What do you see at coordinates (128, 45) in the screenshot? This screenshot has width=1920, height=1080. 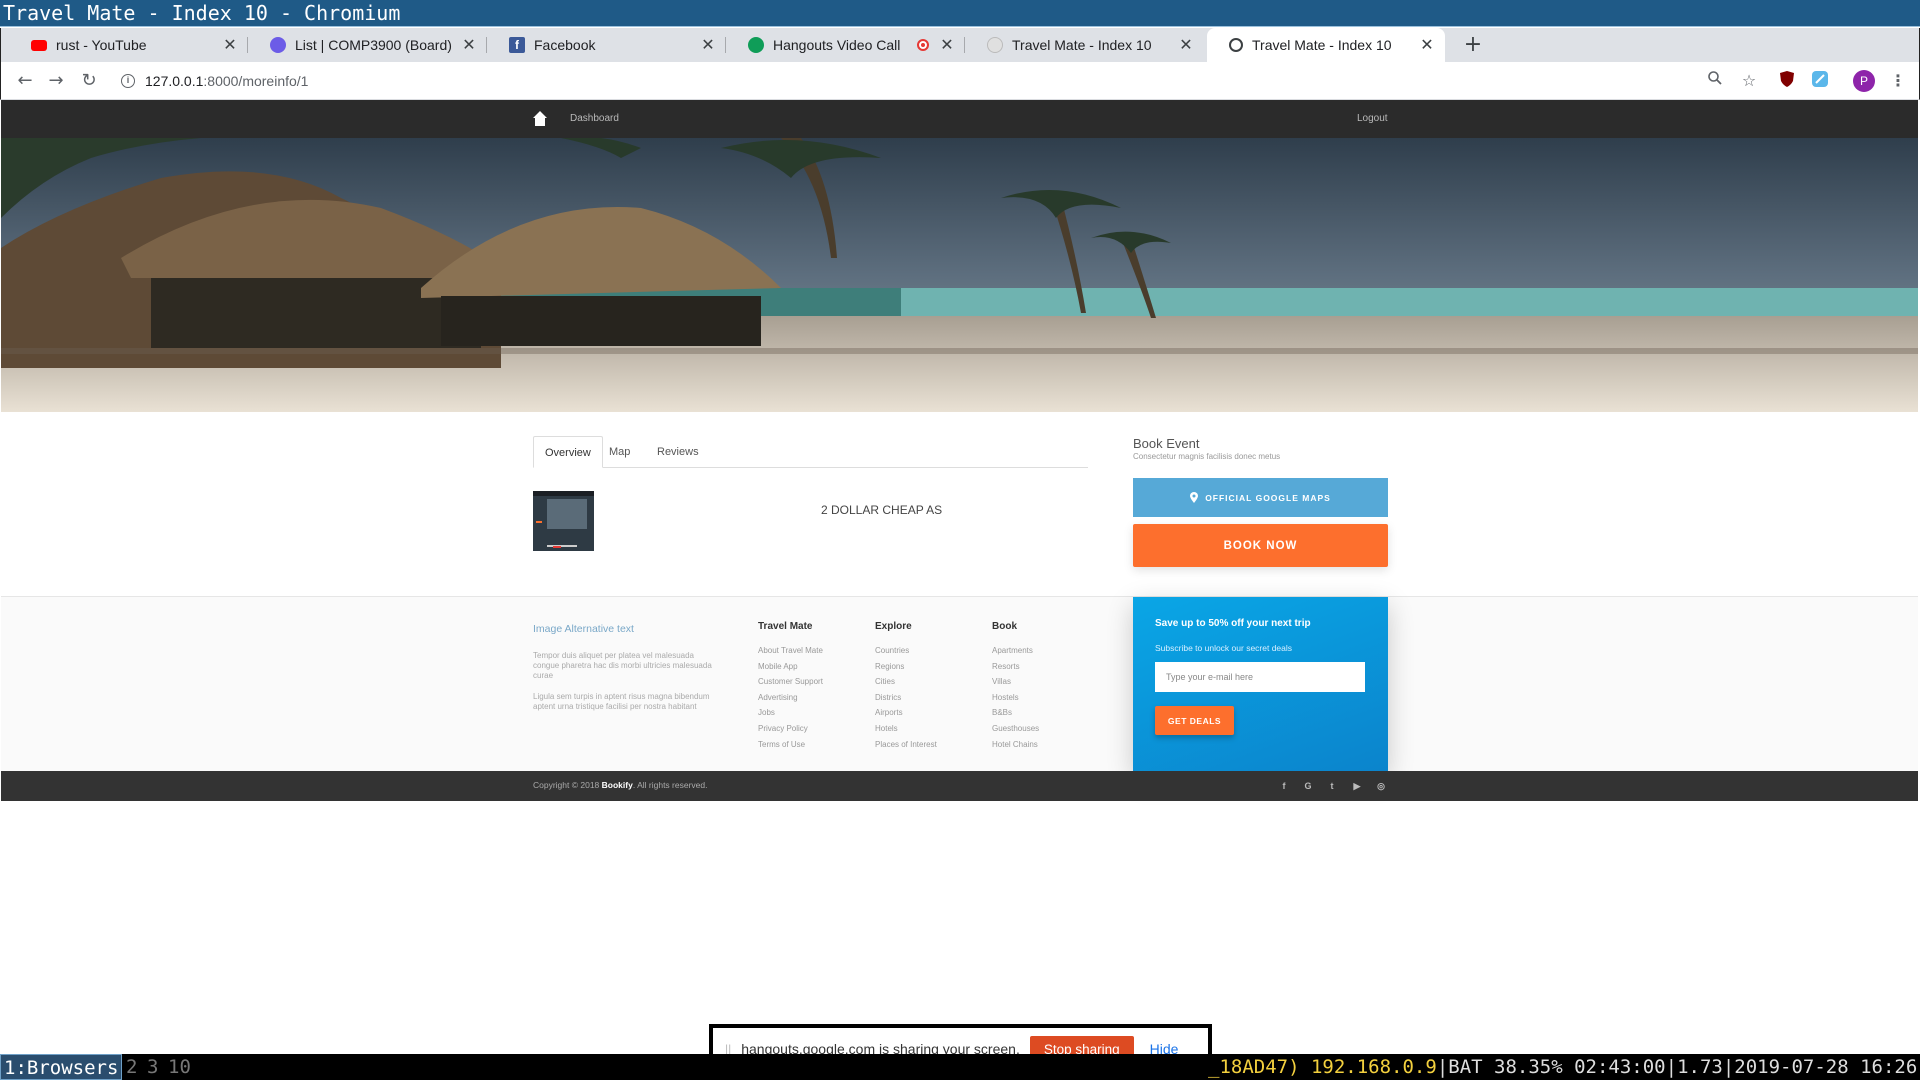 I see `tab-youtube: rust - YouTube ✕` at bounding box center [128, 45].